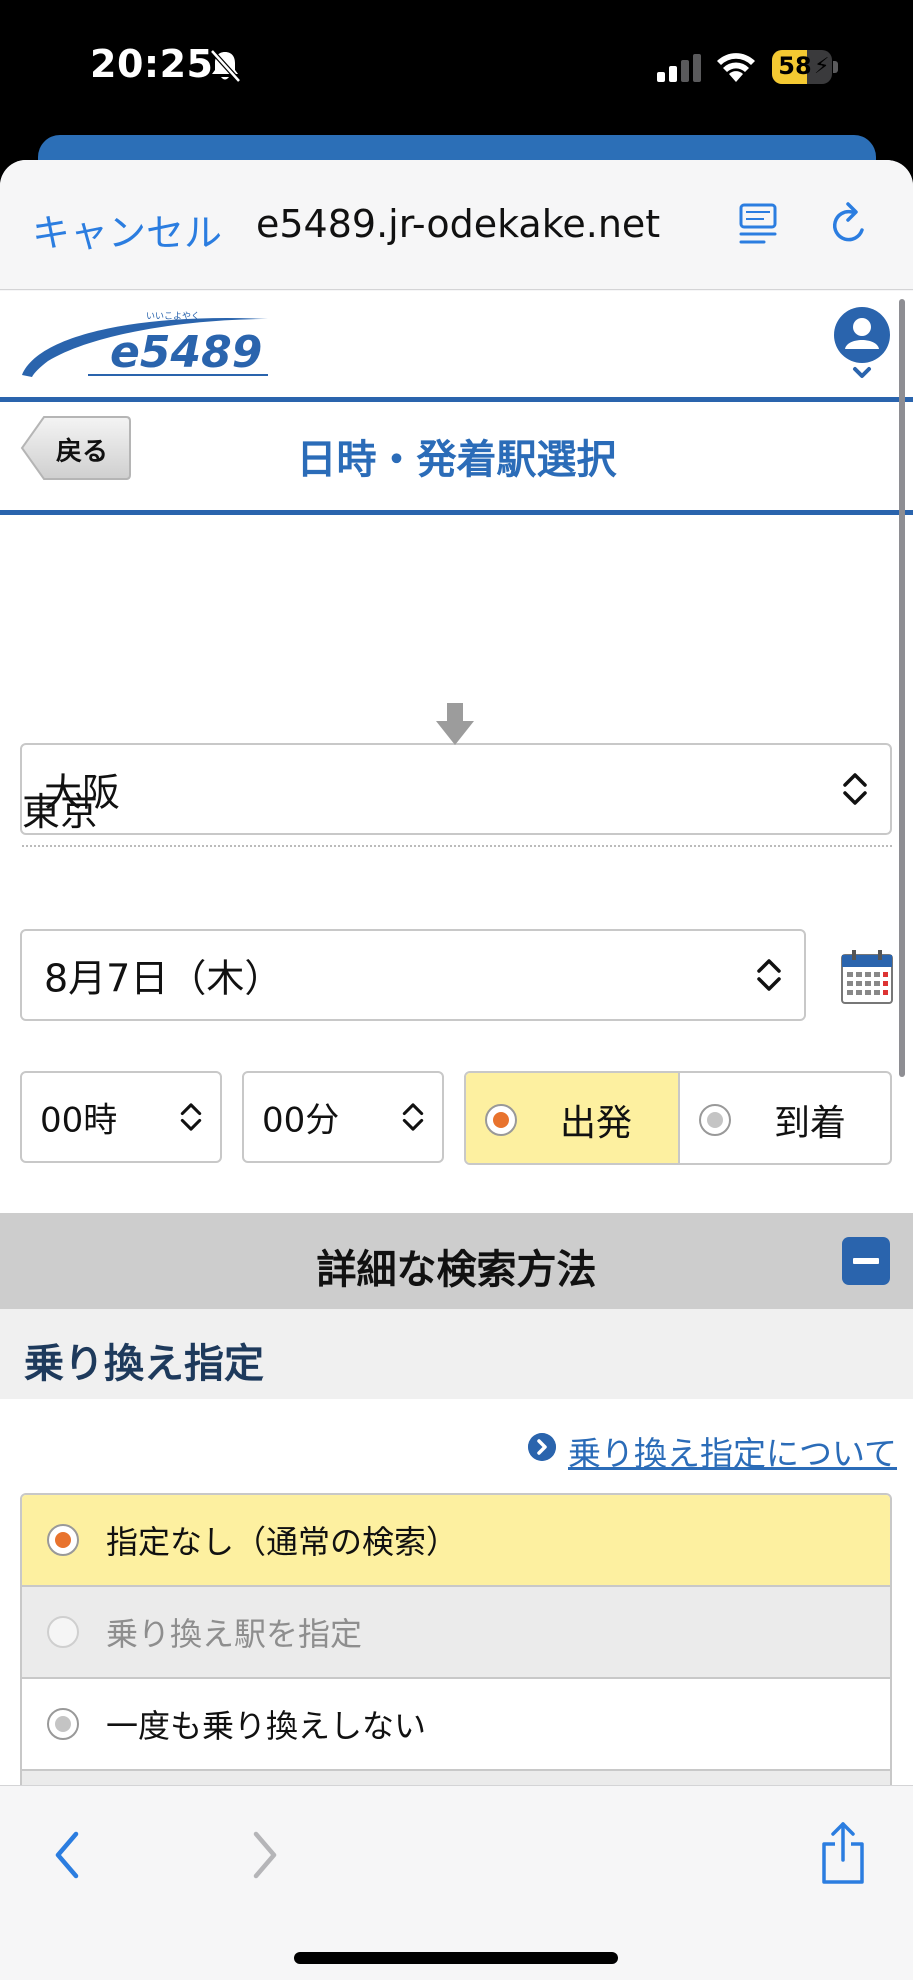 Image resolution: width=913 pixels, height=1980 pixels. Describe the element at coordinates (265, 1855) in the screenshot. I see `forward-arrow-icon` at that location.